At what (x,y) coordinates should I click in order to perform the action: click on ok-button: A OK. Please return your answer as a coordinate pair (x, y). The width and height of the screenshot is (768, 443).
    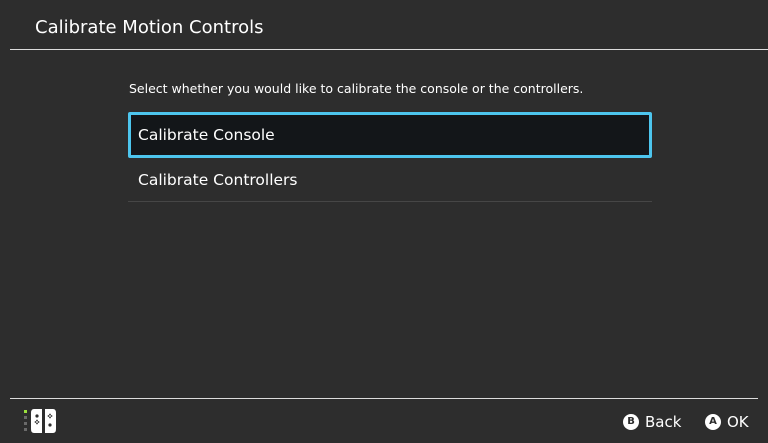
    Looking at the image, I should click on (727, 422).